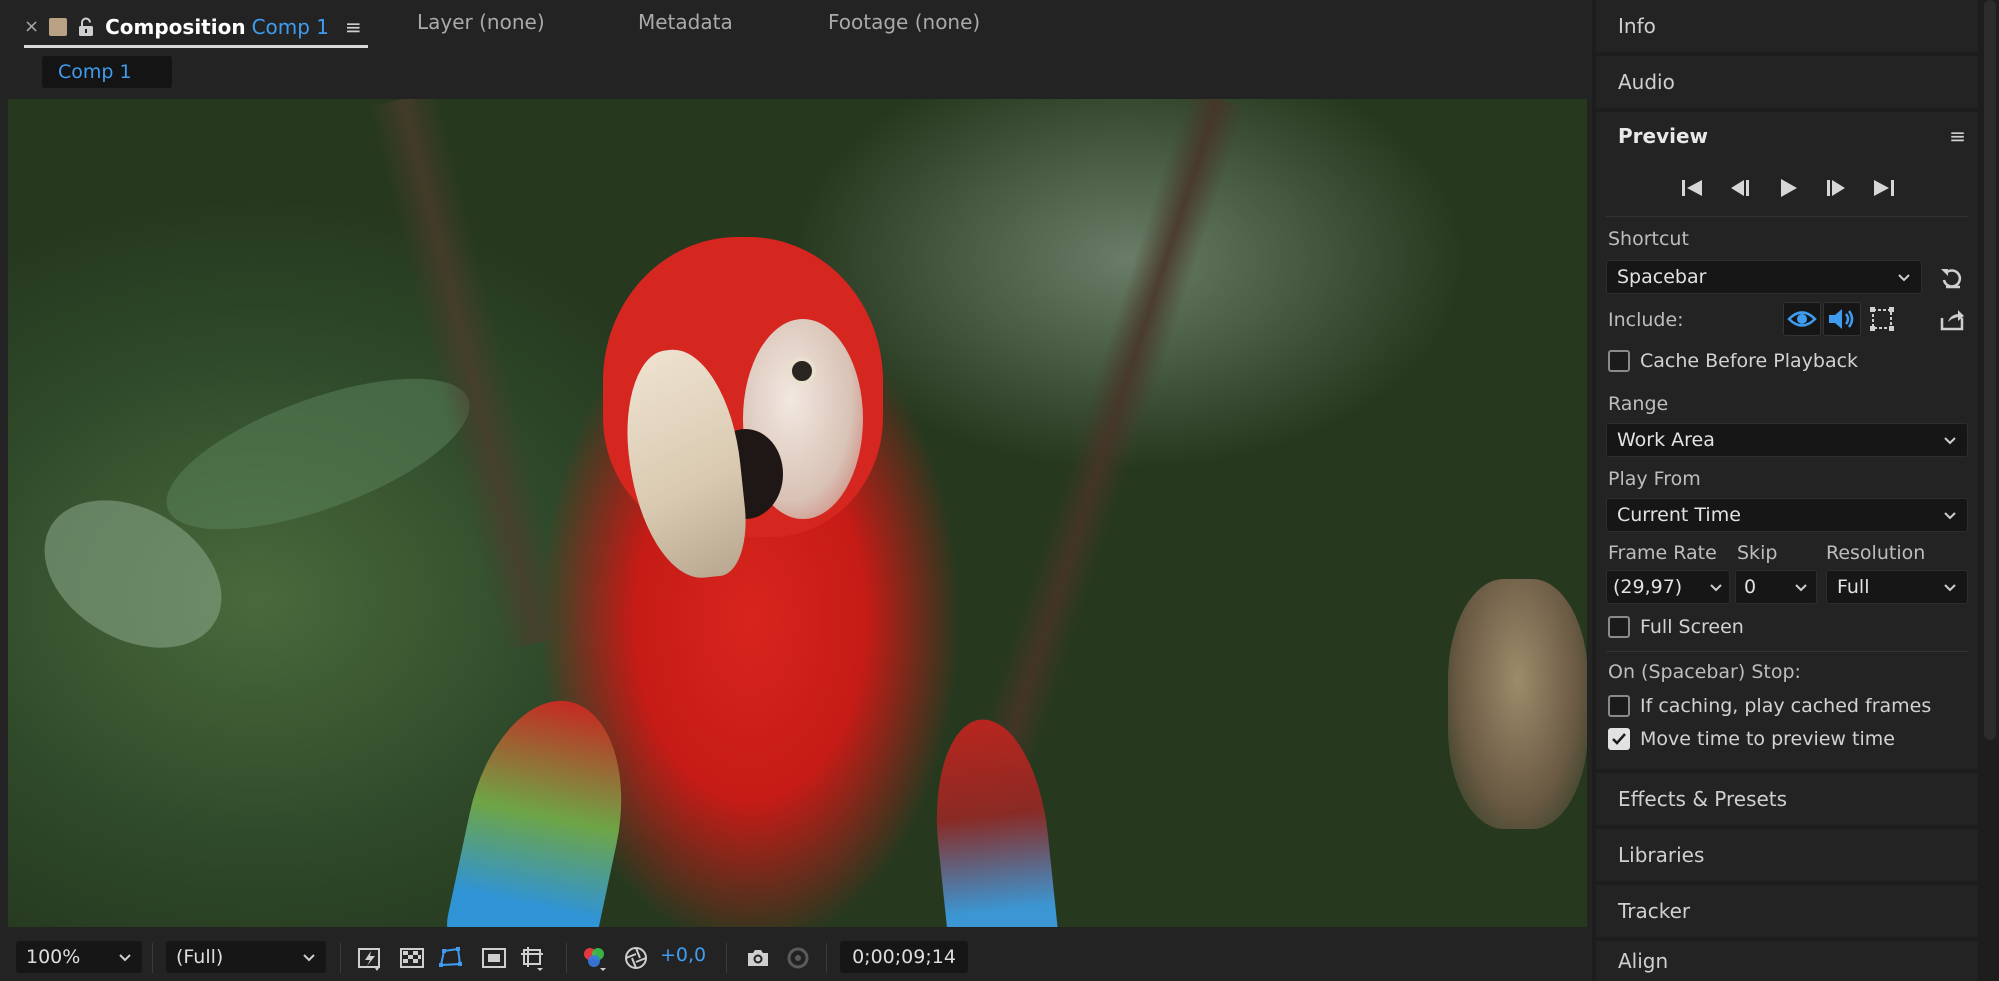 Image resolution: width=1999 pixels, height=981 pixels. I want to click on eye-icon, so click(1802, 319).